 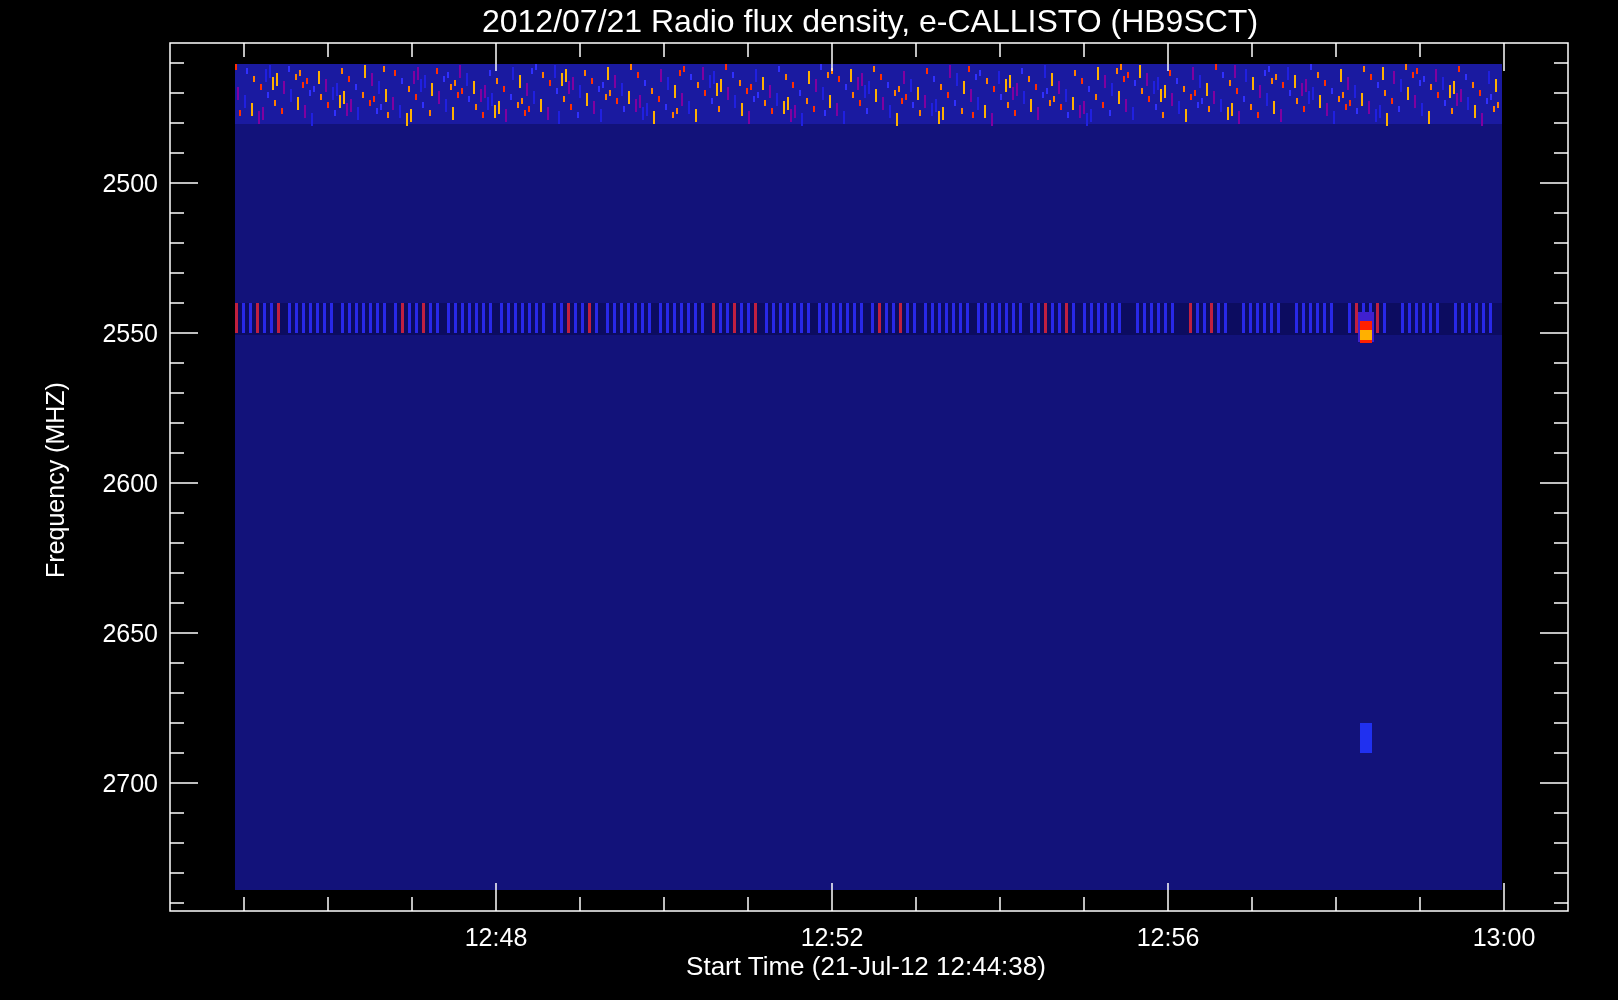 I want to click on y-tick-label: 2700, so click(x=130, y=783).